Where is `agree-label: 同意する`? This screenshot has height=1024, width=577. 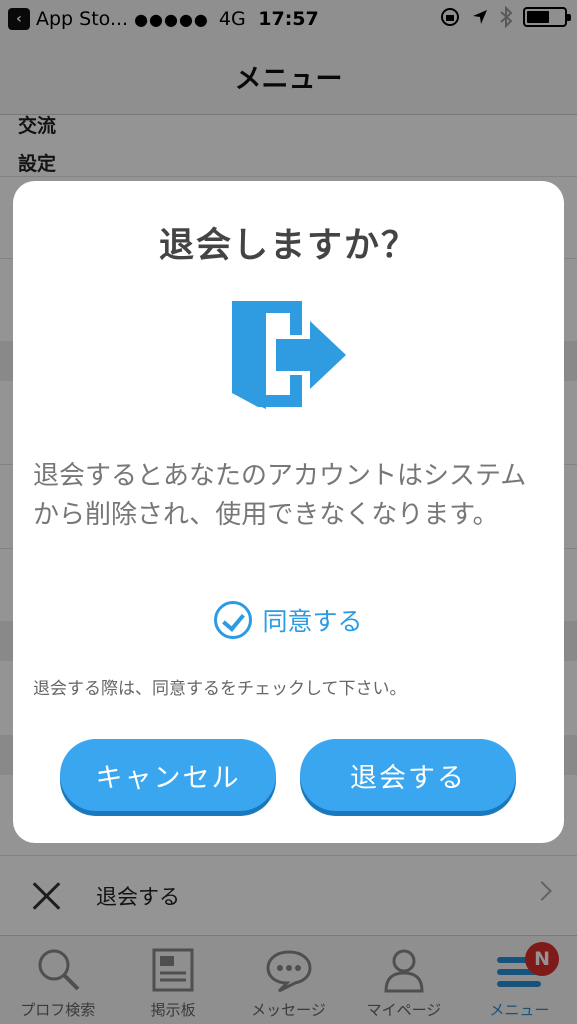 agree-label: 同意する is located at coordinates (312, 621).